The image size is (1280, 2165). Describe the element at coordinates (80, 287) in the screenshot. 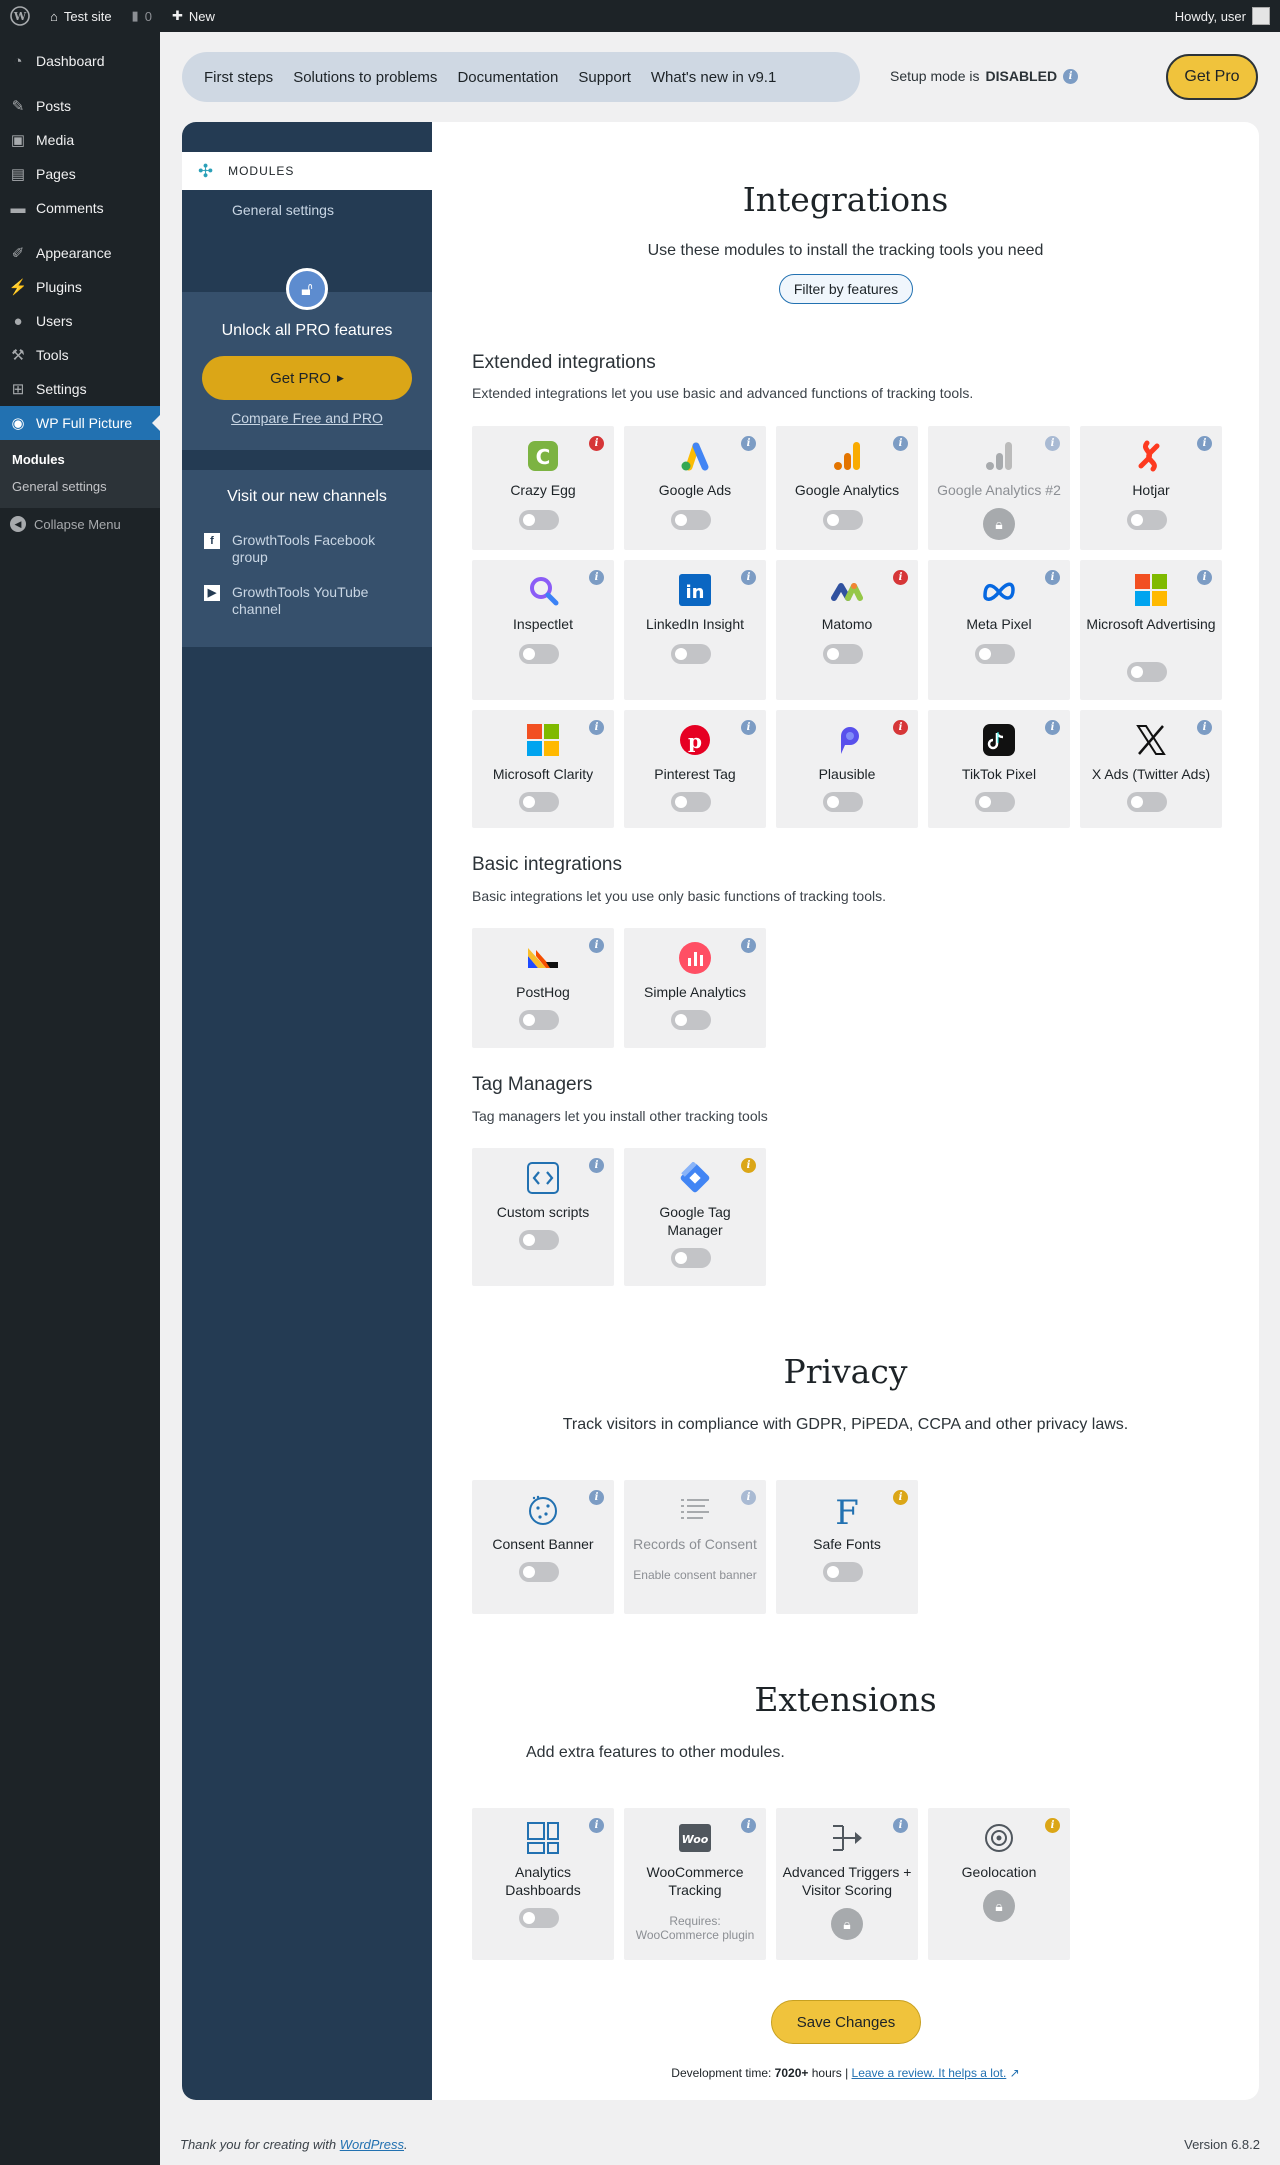

I see `menu-item-plugins: ⚡ Plugins` at that location.